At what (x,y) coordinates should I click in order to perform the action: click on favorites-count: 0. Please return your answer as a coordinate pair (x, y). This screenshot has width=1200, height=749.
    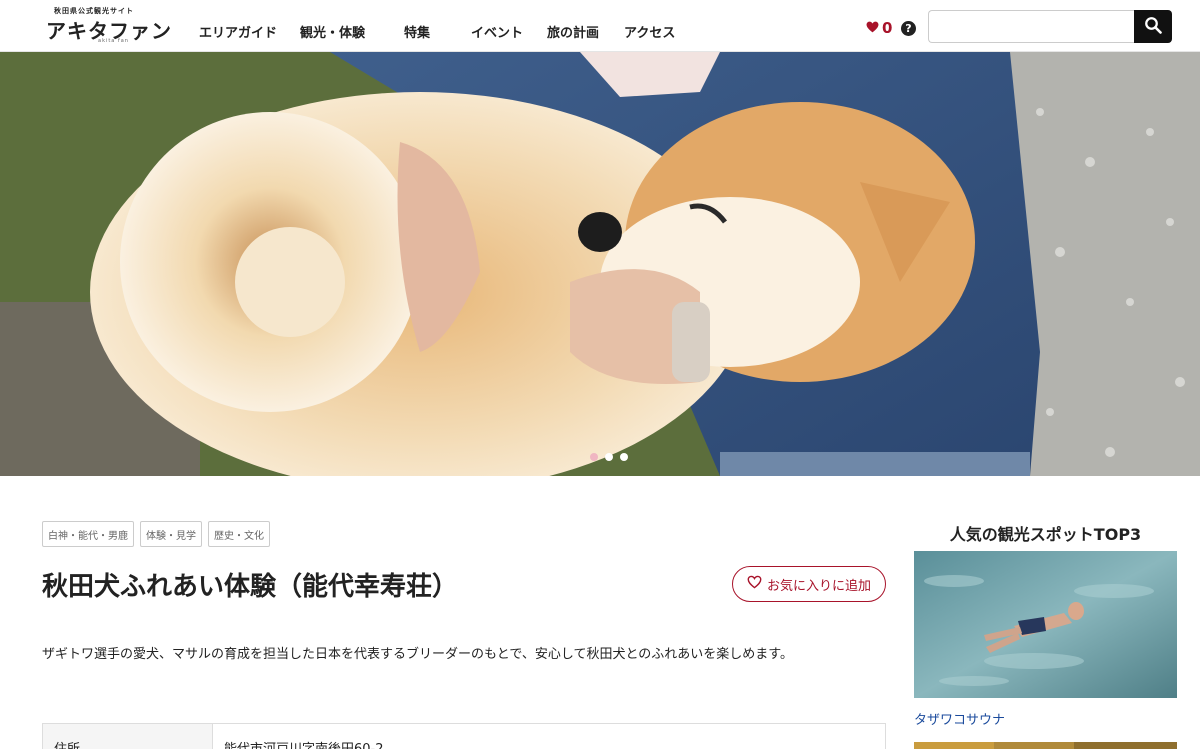
    Looking at the image, I should click on (887, 28).